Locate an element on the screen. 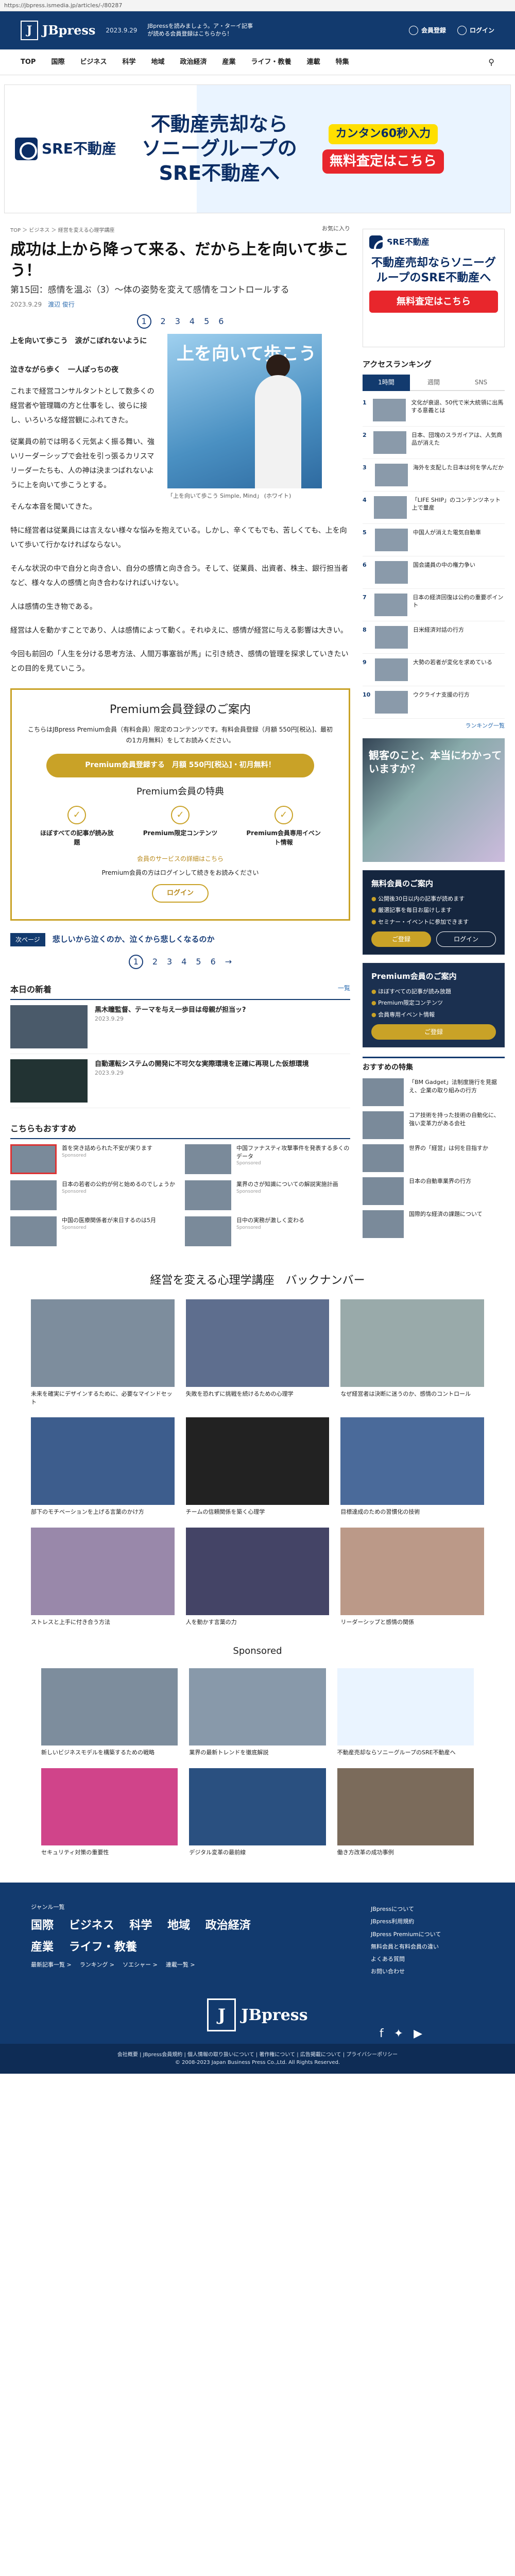 This screenshot has width=515, height=2576. search-icon: ⚲ is located at coordinates (491, 62).